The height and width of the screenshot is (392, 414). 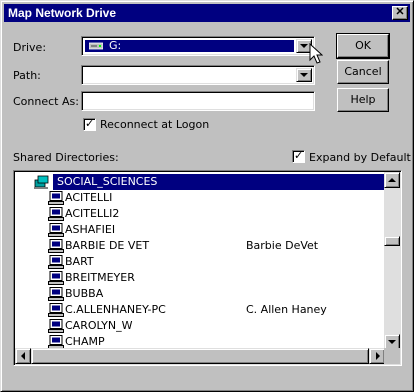 What do you see at coordinates (198, 214) in the screenshot?
I see `tree-item: +ACITELLI2` at bounding box center [198, 214].